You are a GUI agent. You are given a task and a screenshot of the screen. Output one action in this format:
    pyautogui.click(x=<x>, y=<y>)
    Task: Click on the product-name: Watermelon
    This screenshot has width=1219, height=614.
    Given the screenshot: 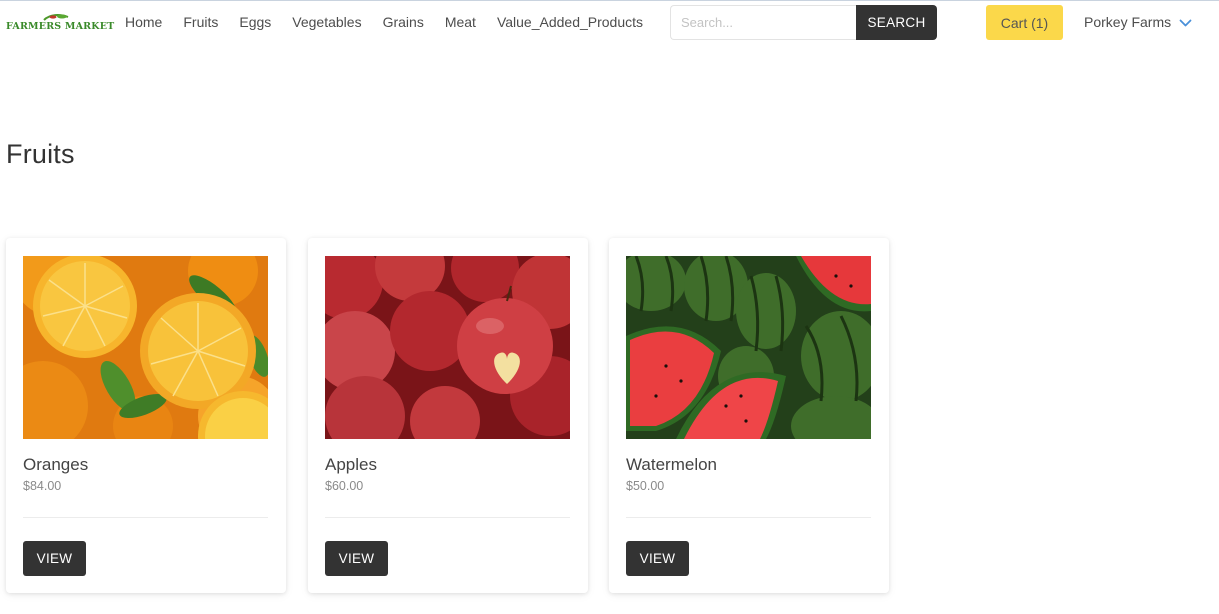 What is the action you would take?
    pyautogui.click(x=672, y=464)
    